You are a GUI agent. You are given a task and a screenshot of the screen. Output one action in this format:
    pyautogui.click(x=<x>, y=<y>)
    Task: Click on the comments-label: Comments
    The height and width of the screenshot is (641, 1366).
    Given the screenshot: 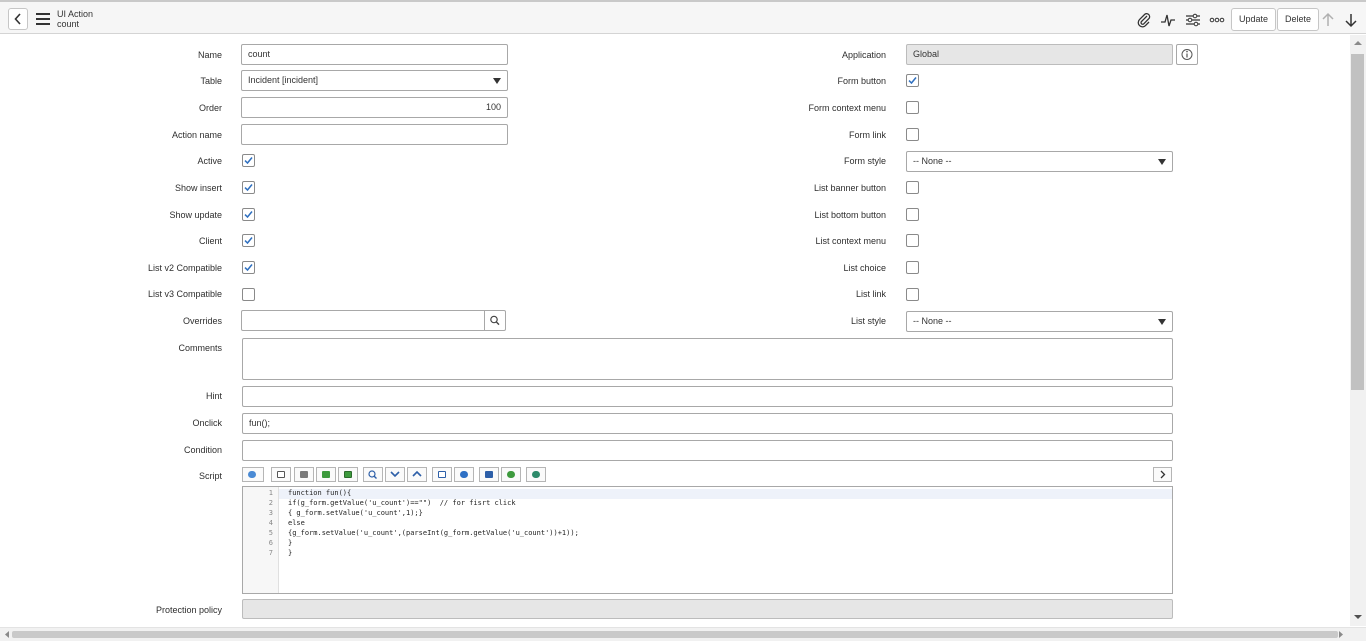 What is the action you would take?
    pyautogui.click(x=200, y=348)
    